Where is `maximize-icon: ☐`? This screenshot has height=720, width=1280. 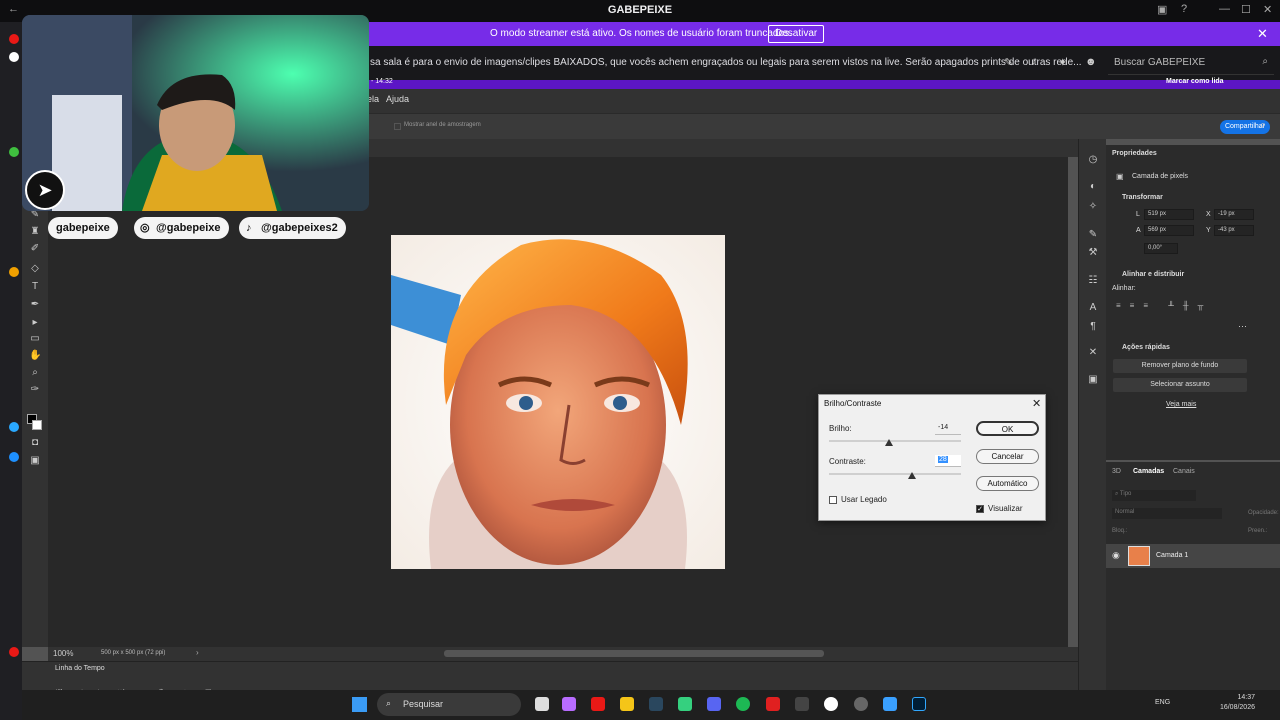 maximize-icon: ☐ is located at coordinates (1246, 9).